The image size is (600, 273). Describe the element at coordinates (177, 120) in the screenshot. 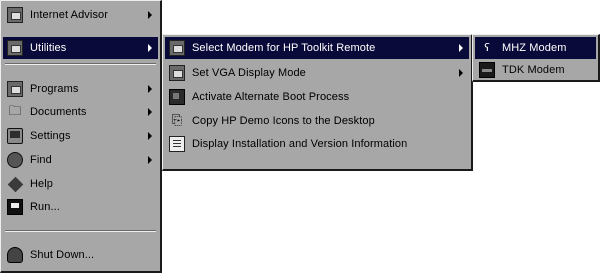

I see `copy-icon: ⎘` at that location.